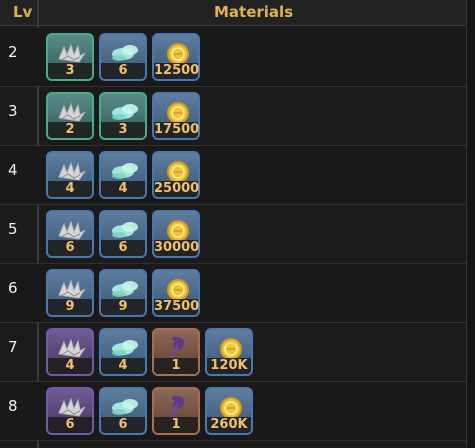  Describe the element at coordinates (13, 52) in the screenshot. I see `level-value: 2` at that location.